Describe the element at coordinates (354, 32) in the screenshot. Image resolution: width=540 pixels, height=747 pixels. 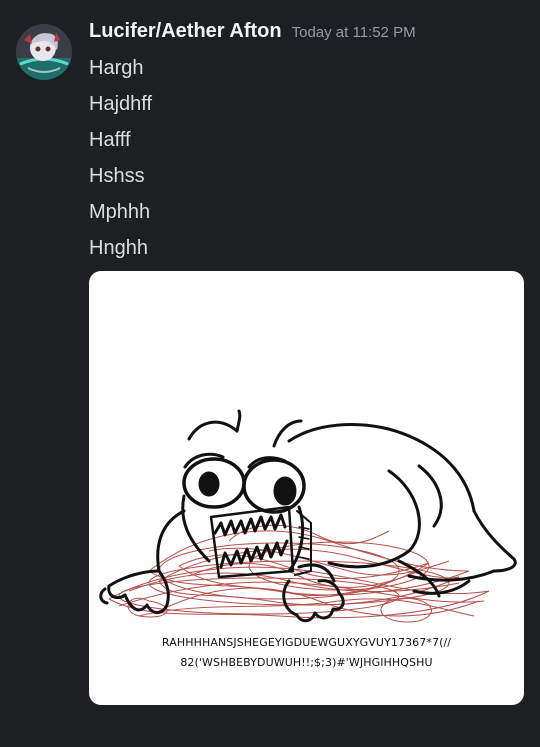
I see `timestamp: Today at 11:52 PM` at that location.